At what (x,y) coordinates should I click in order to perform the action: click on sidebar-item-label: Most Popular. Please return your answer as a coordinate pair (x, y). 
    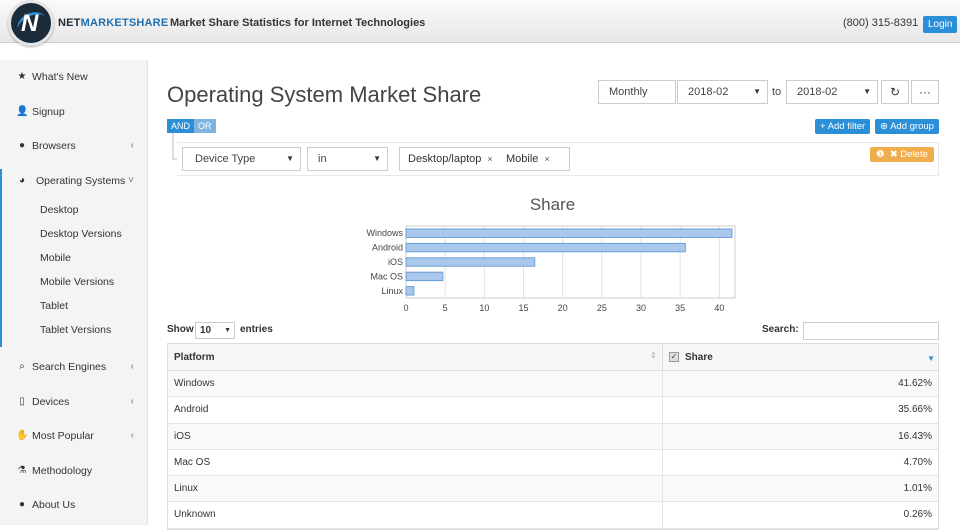
    Looking at the image, I should click on (63, 436).